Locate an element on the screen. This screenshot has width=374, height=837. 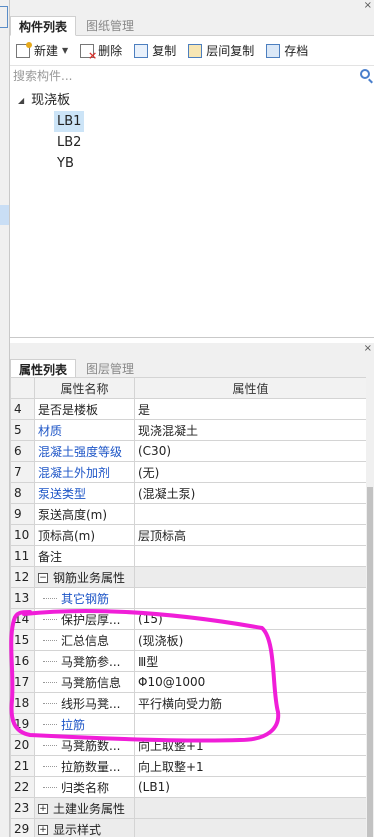
row-number: 4 is located at coordinates (22, 409).